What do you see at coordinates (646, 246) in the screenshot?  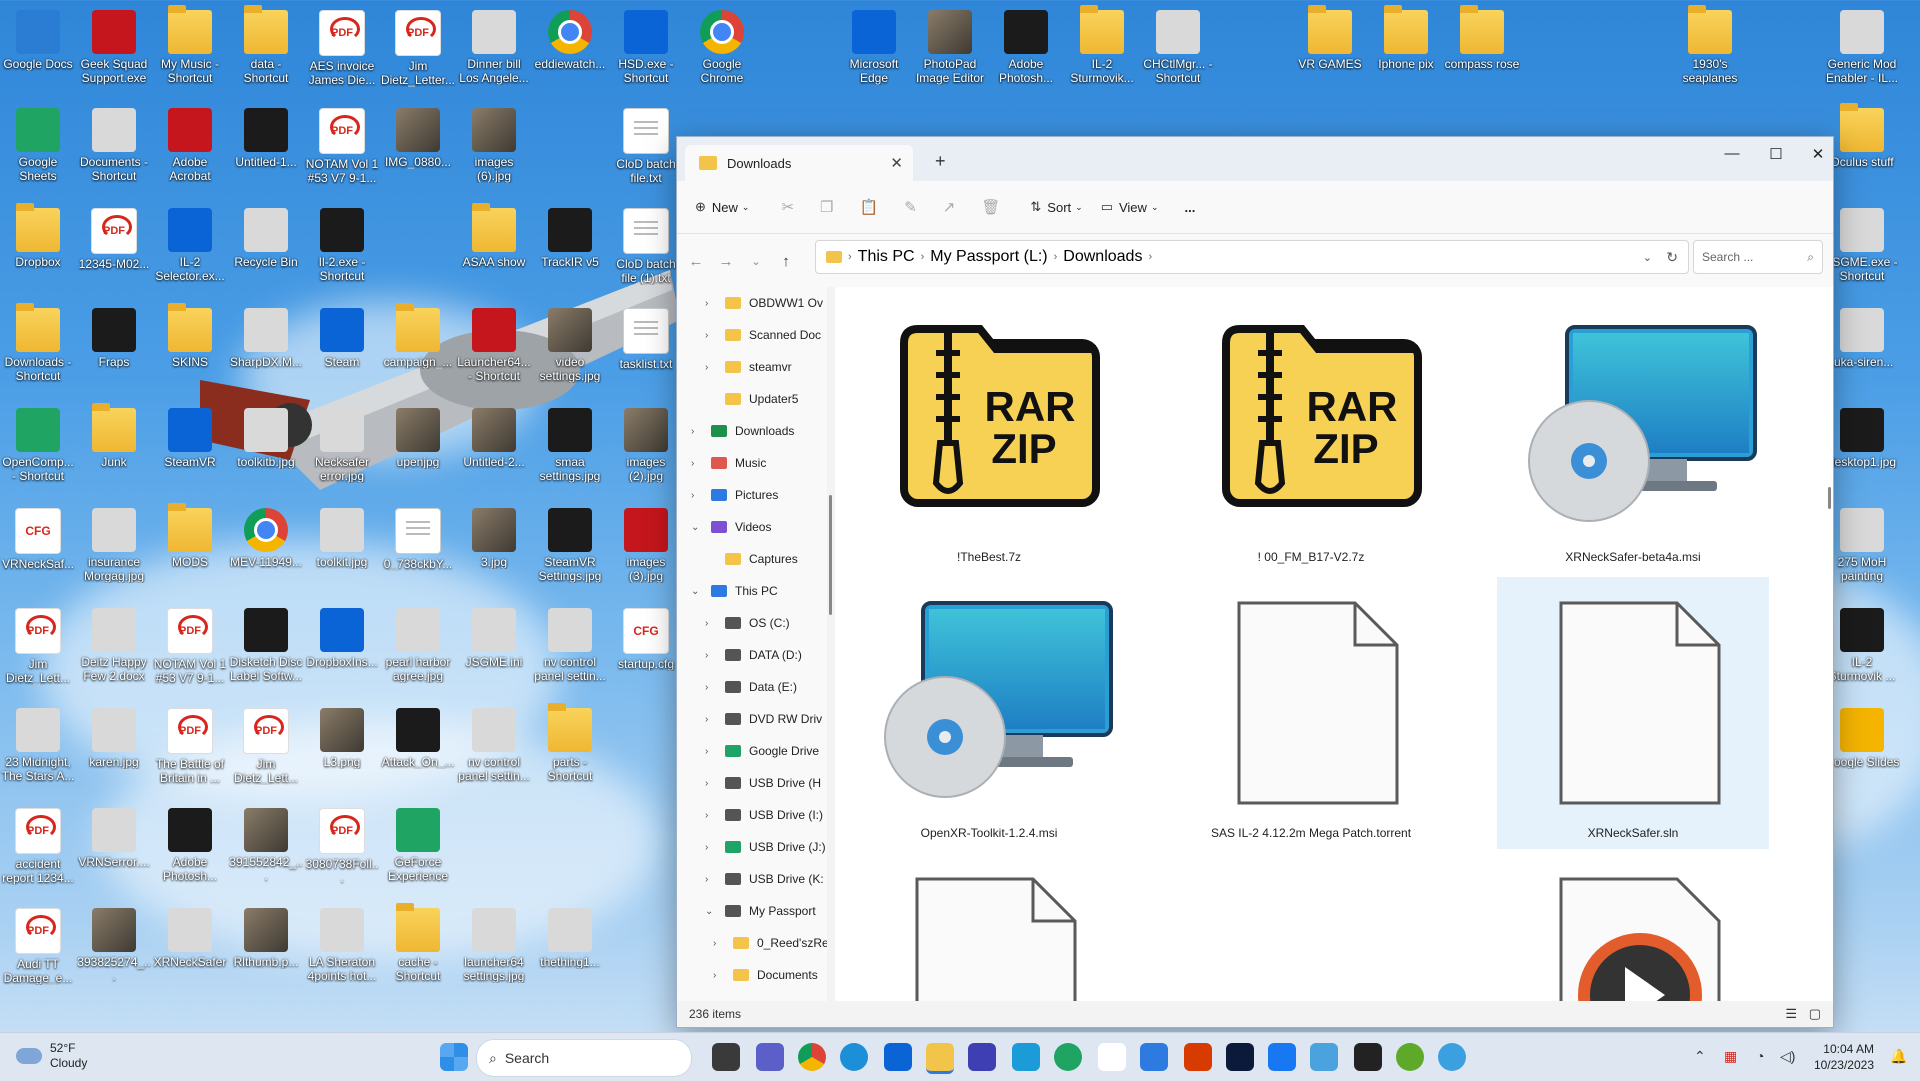 I see `desktop-icon: CloD batch file (1).txt` at bounding box center [646, 246].